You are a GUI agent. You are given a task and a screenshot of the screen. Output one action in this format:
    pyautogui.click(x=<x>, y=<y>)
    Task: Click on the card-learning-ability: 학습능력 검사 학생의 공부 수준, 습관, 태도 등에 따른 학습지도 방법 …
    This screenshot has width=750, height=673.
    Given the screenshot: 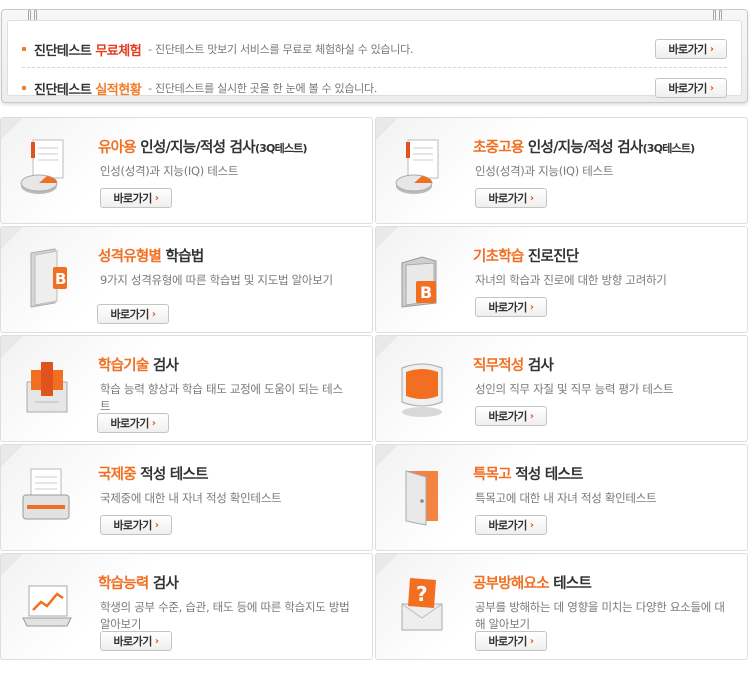 What is the action you would take?
    pyautogui.click(x=186, y=606)
    